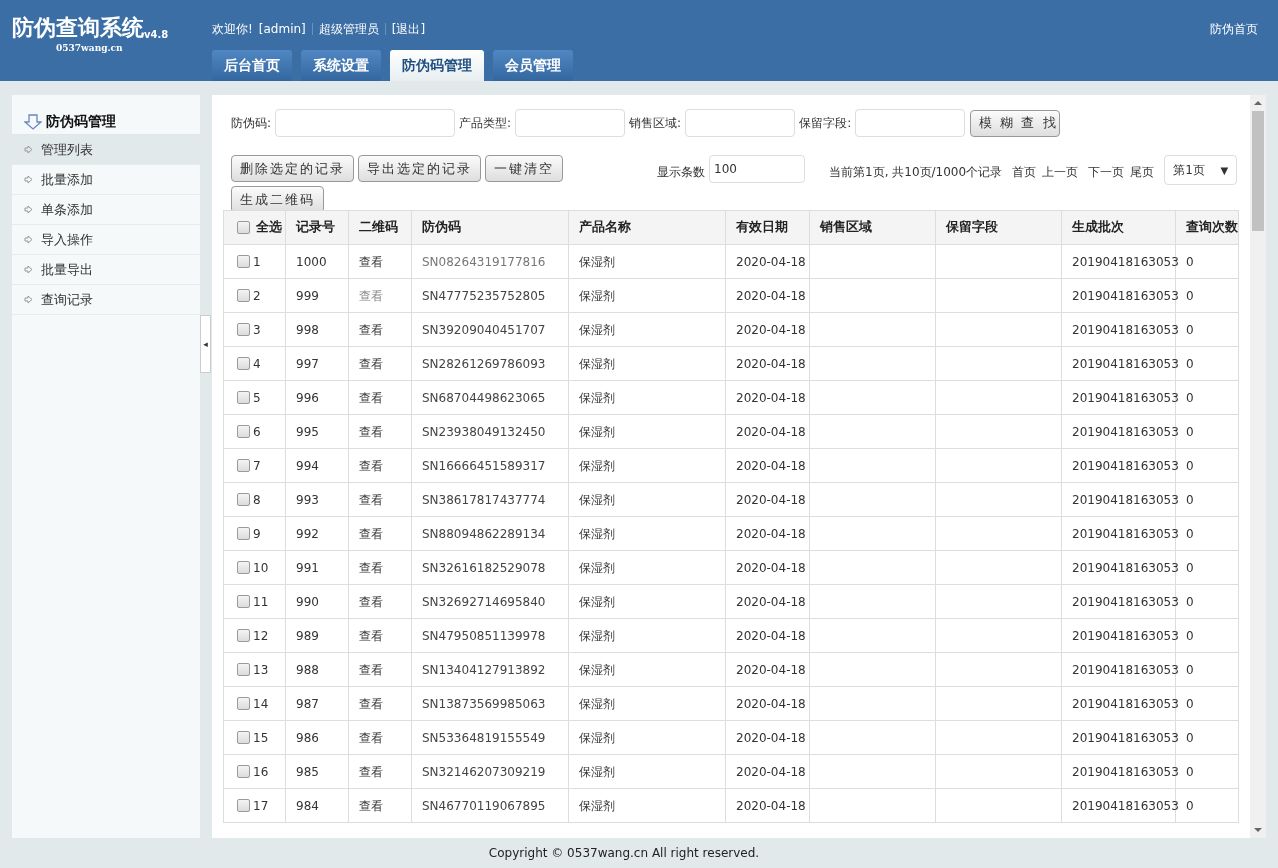 This screenshot has height=868, width=1278. Describe the element at coordinates (408, 28) in the screenshot. I see `logout-link: [退出]` at that location.